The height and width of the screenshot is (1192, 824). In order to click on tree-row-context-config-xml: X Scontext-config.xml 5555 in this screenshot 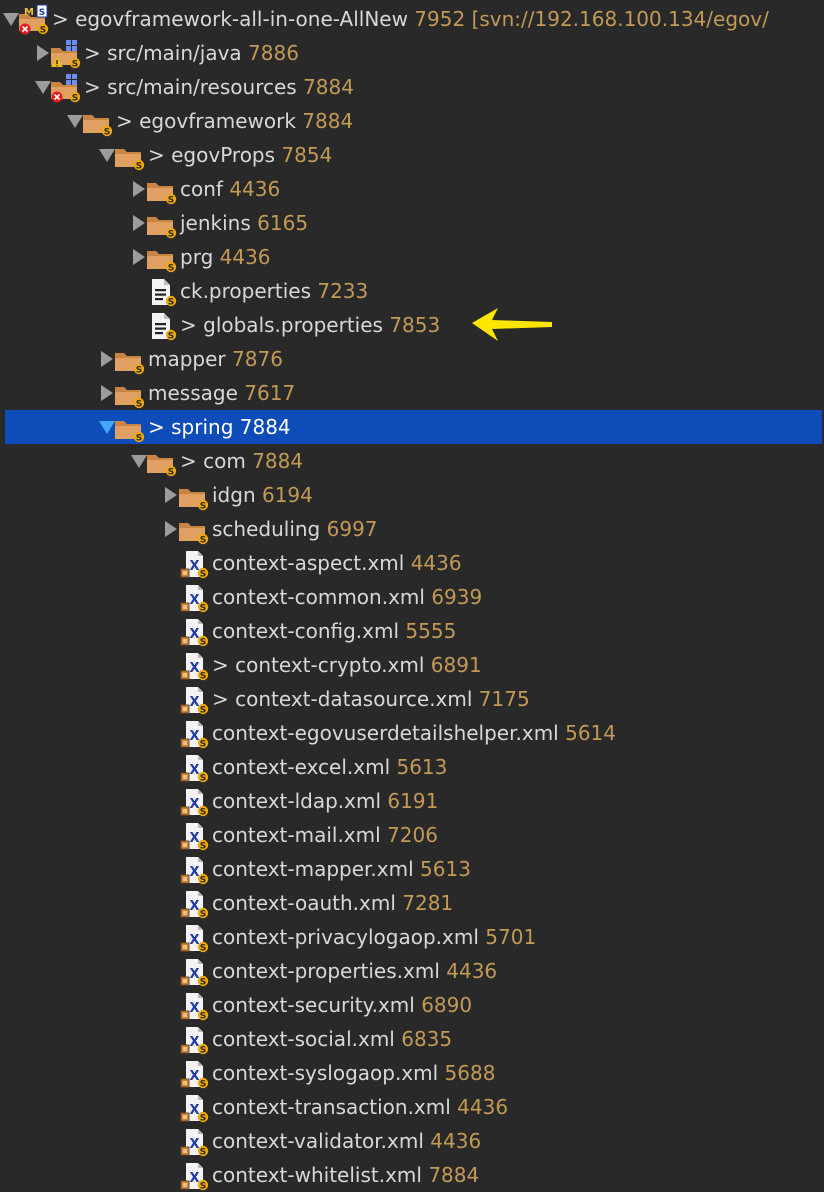, I will do `click(412, 631)`.